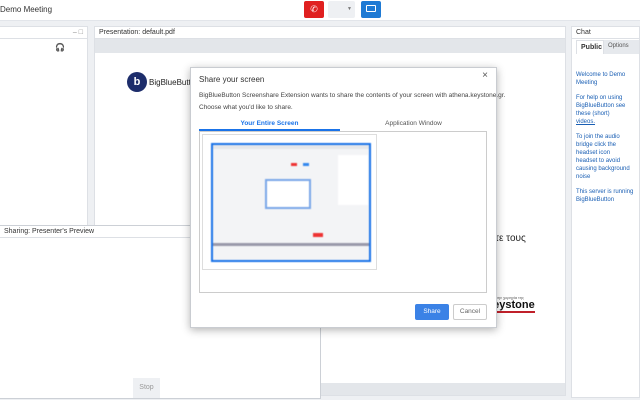  Describe the element at coordinates (75, 32) in the screenshot. I see `minimize-button: –` at that location.